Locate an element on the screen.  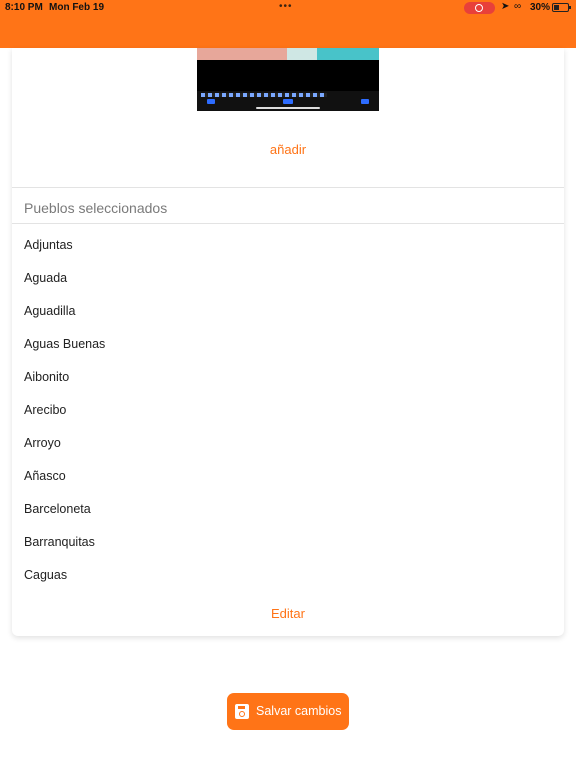
save-button-label: Salvar cambios is located at coordinates (299, 711).